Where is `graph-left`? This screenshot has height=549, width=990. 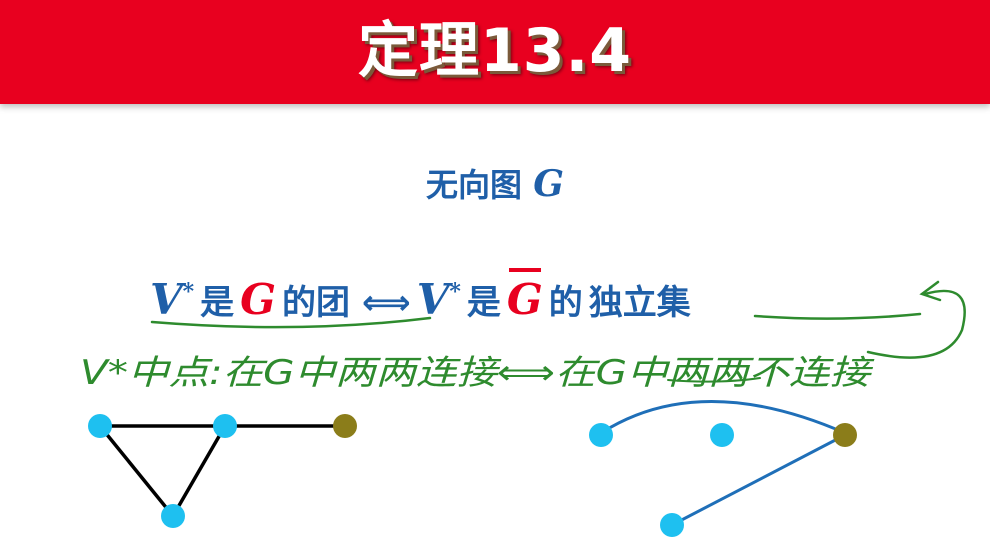 graph-left is located at coordinates (222, 471).